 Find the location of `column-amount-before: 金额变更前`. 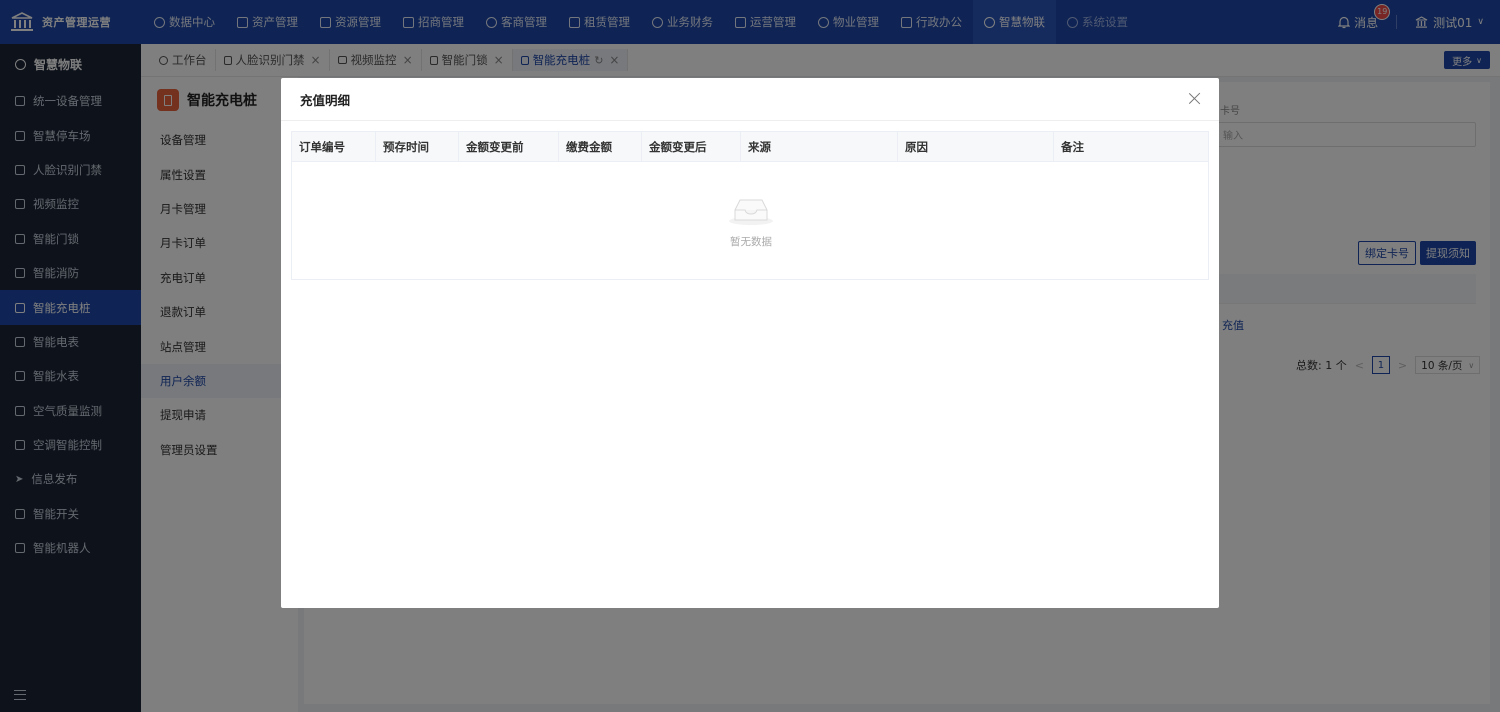

column-amount-before: 金额变更前 is located at coordinates (509, 147).